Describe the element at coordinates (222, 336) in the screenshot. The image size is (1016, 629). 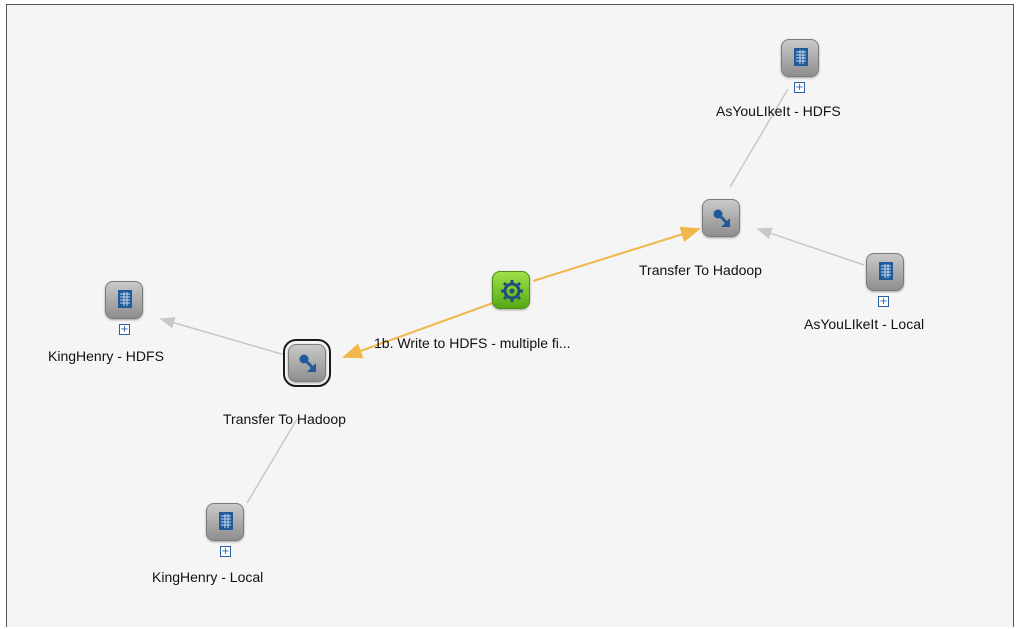
I see `edge-transfer-left-to-kinghenry-hdfs` at that location.